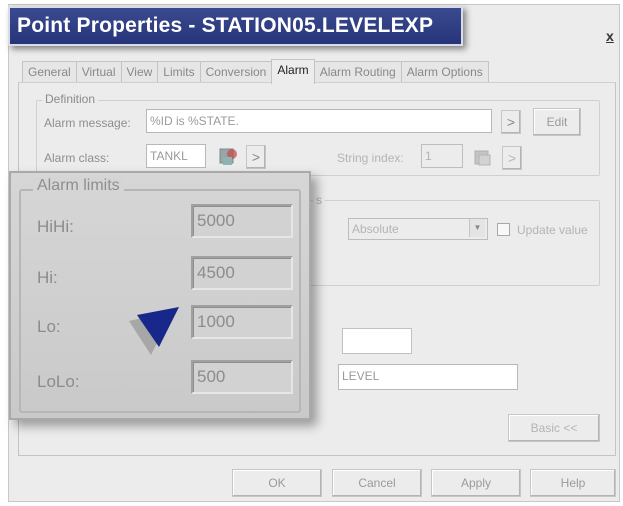 The height and width of the screenshot is (506, 623). What do you see at coordinates (242, 322) in the screenshot?
I see `lo-input: 1000` at bounding box center [242, 322].